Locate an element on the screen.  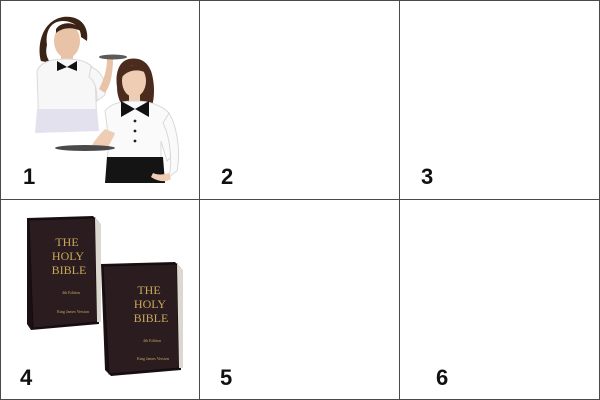
tile-number: 3 is located at coordinates (427, 176).